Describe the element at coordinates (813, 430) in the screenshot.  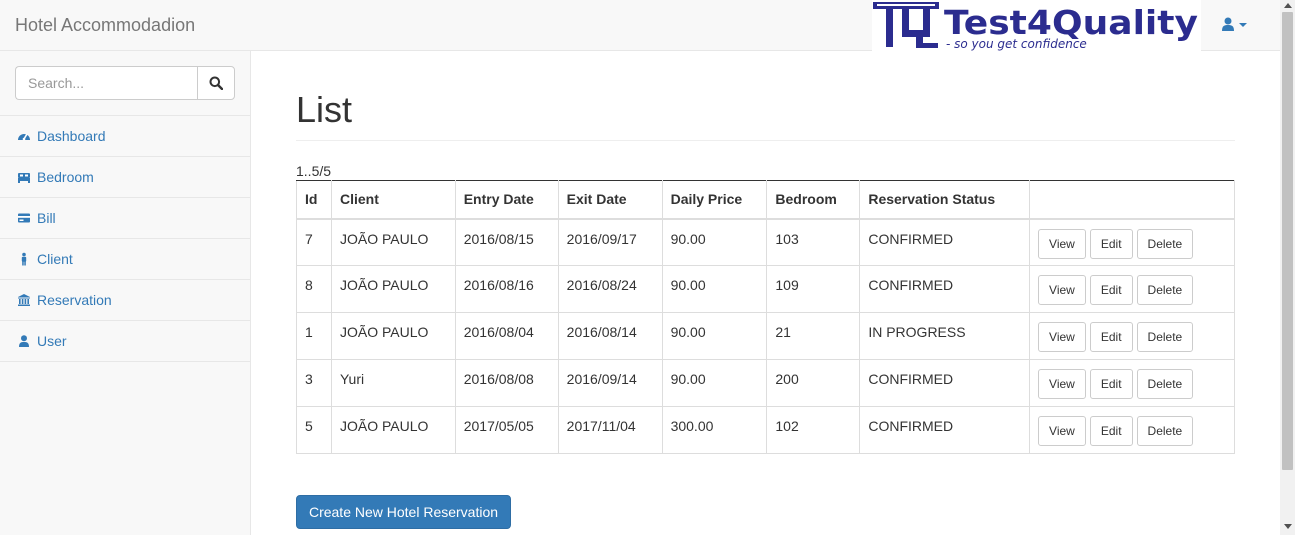
I see `cell-bedroom: 102` at that location.